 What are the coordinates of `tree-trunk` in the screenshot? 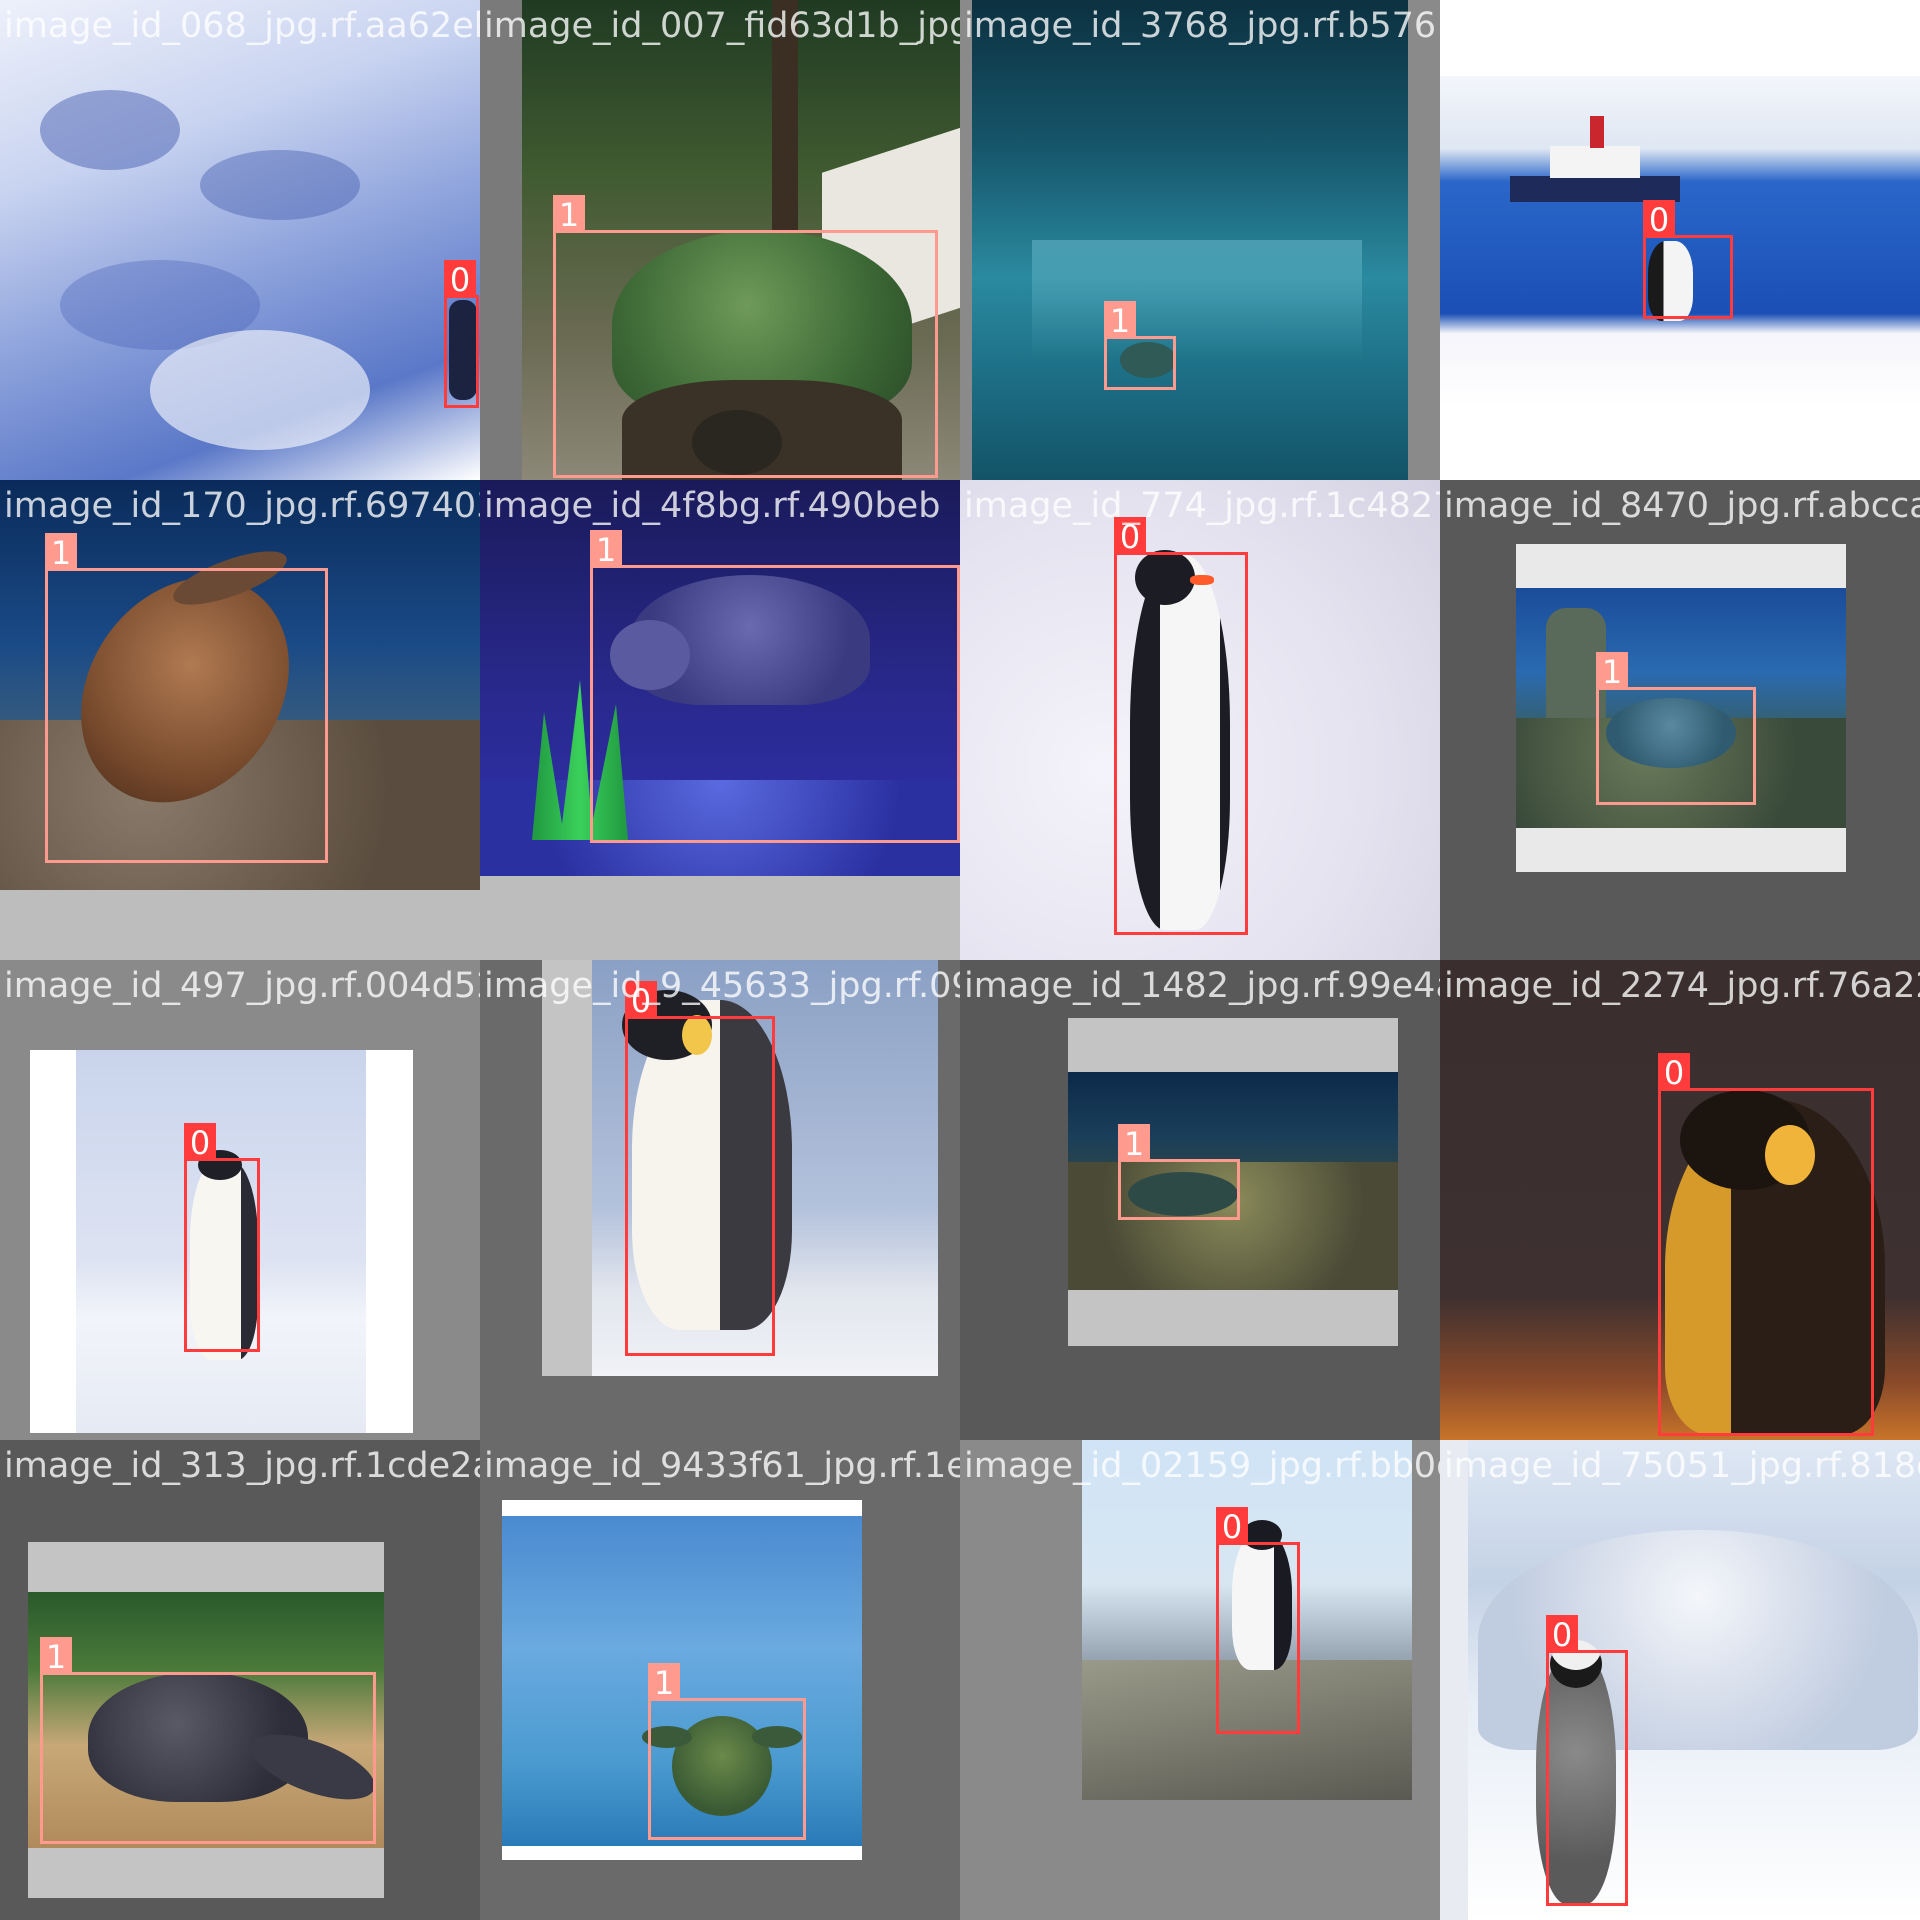 It's located at (785, 120).